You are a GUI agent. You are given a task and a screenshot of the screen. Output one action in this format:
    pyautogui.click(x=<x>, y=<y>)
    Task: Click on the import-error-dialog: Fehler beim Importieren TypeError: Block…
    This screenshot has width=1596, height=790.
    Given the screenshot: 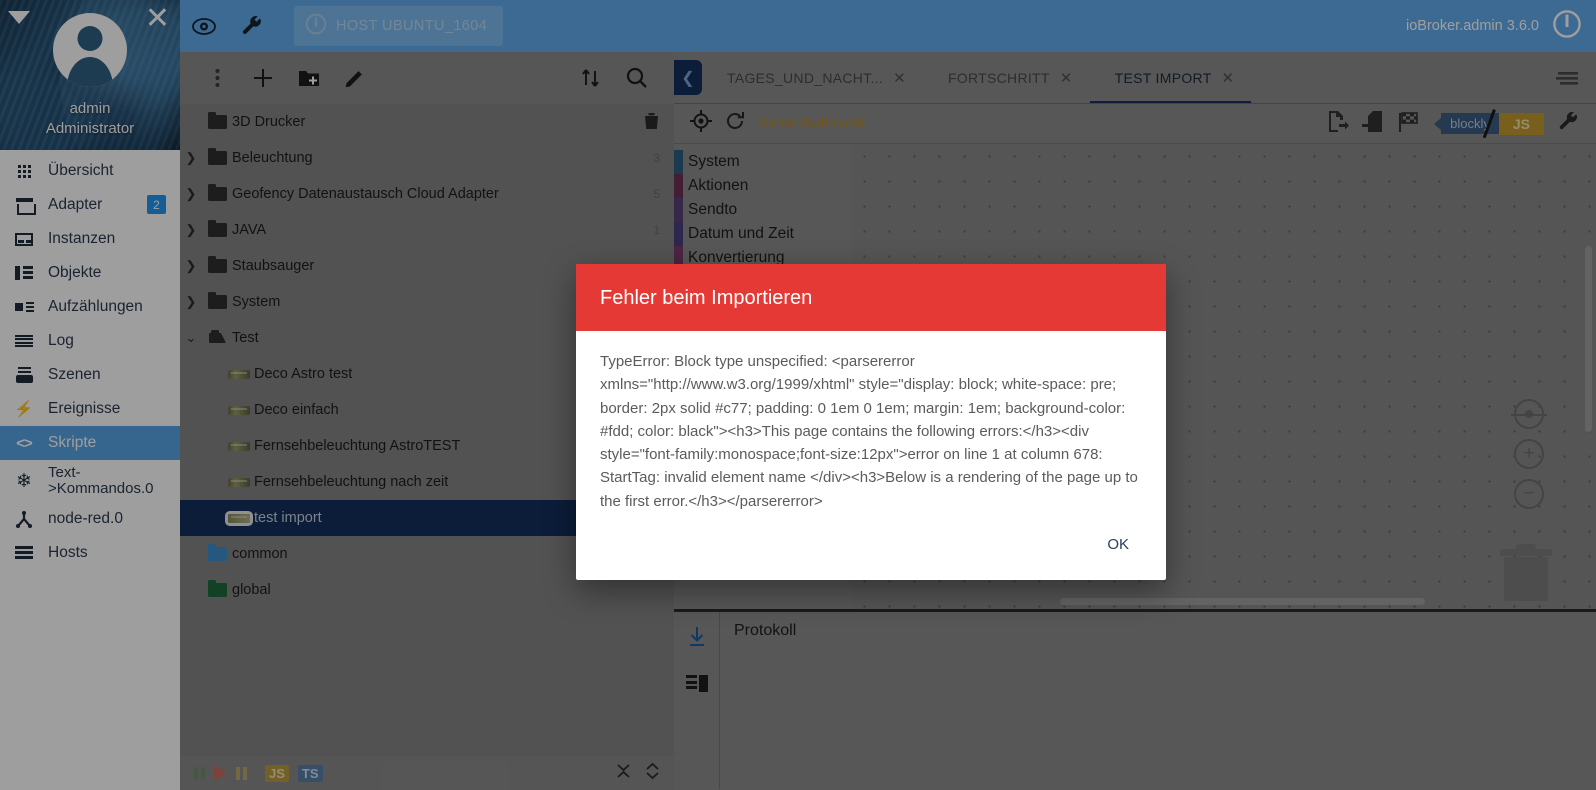 What is the action you would take?
    pyautogui.click(x=871, y=422)
    